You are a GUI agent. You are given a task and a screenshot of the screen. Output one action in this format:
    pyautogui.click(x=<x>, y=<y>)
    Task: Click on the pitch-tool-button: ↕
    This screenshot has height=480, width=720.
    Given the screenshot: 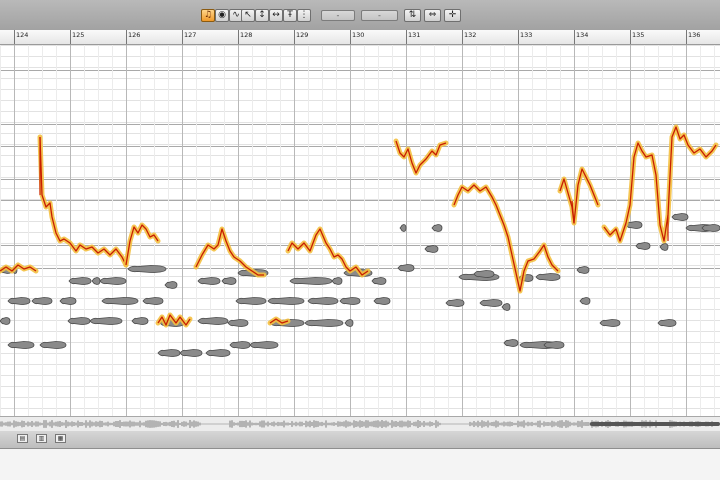 What is the action you would take?
    pyautogui.click(x=262, y=15)
    